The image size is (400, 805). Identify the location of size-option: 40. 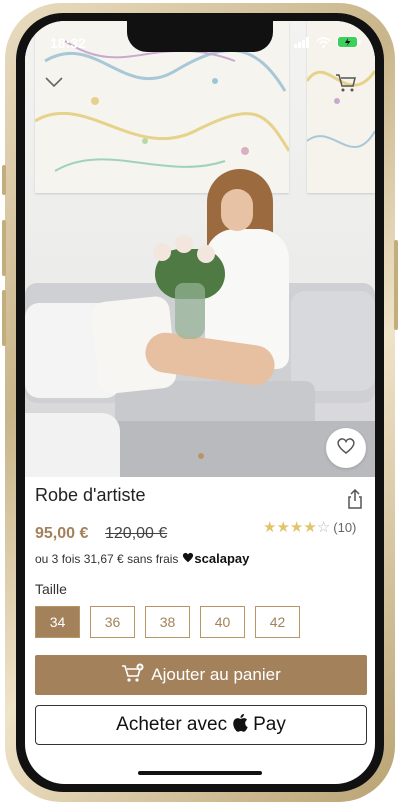
(222, 622).